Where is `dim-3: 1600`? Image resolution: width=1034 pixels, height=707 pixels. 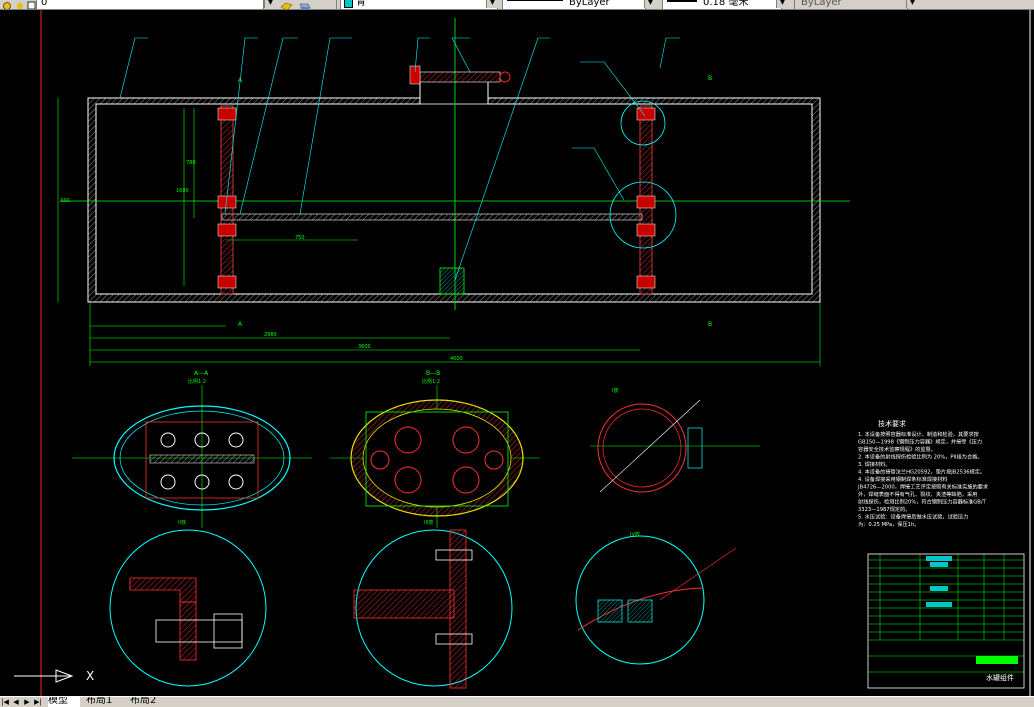
dim-3: 1600 is located at coordinates (182, 191).